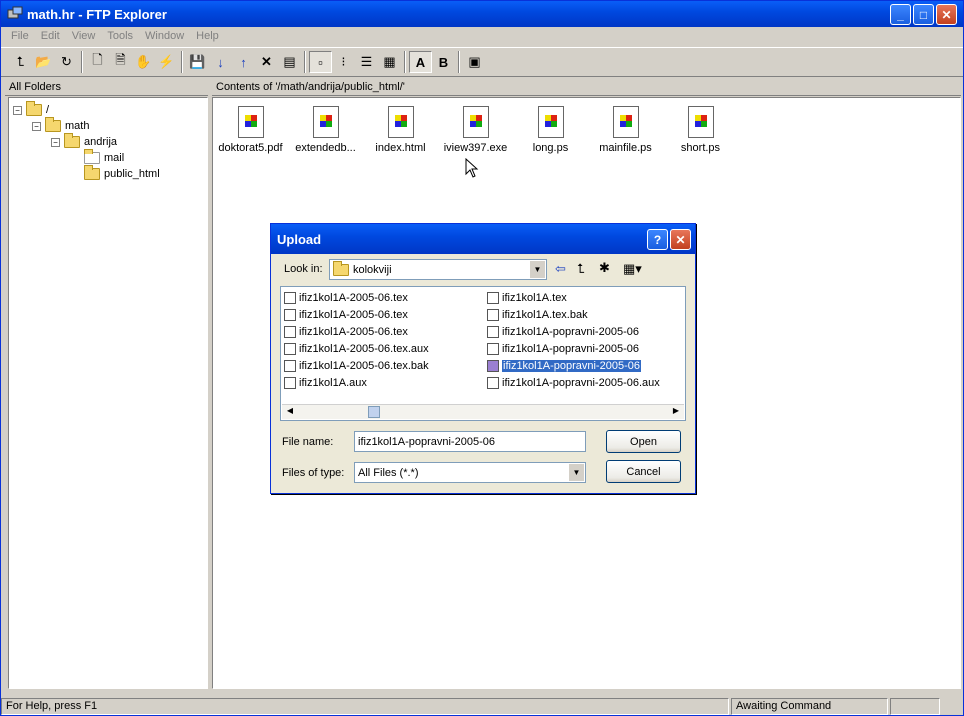 Image resolution: width=964 pixels, height=716 pixels. What do you see at coordinates (84, 36) in the screenshot?
I see `menu-view: View` at bounding box center [84, 36].